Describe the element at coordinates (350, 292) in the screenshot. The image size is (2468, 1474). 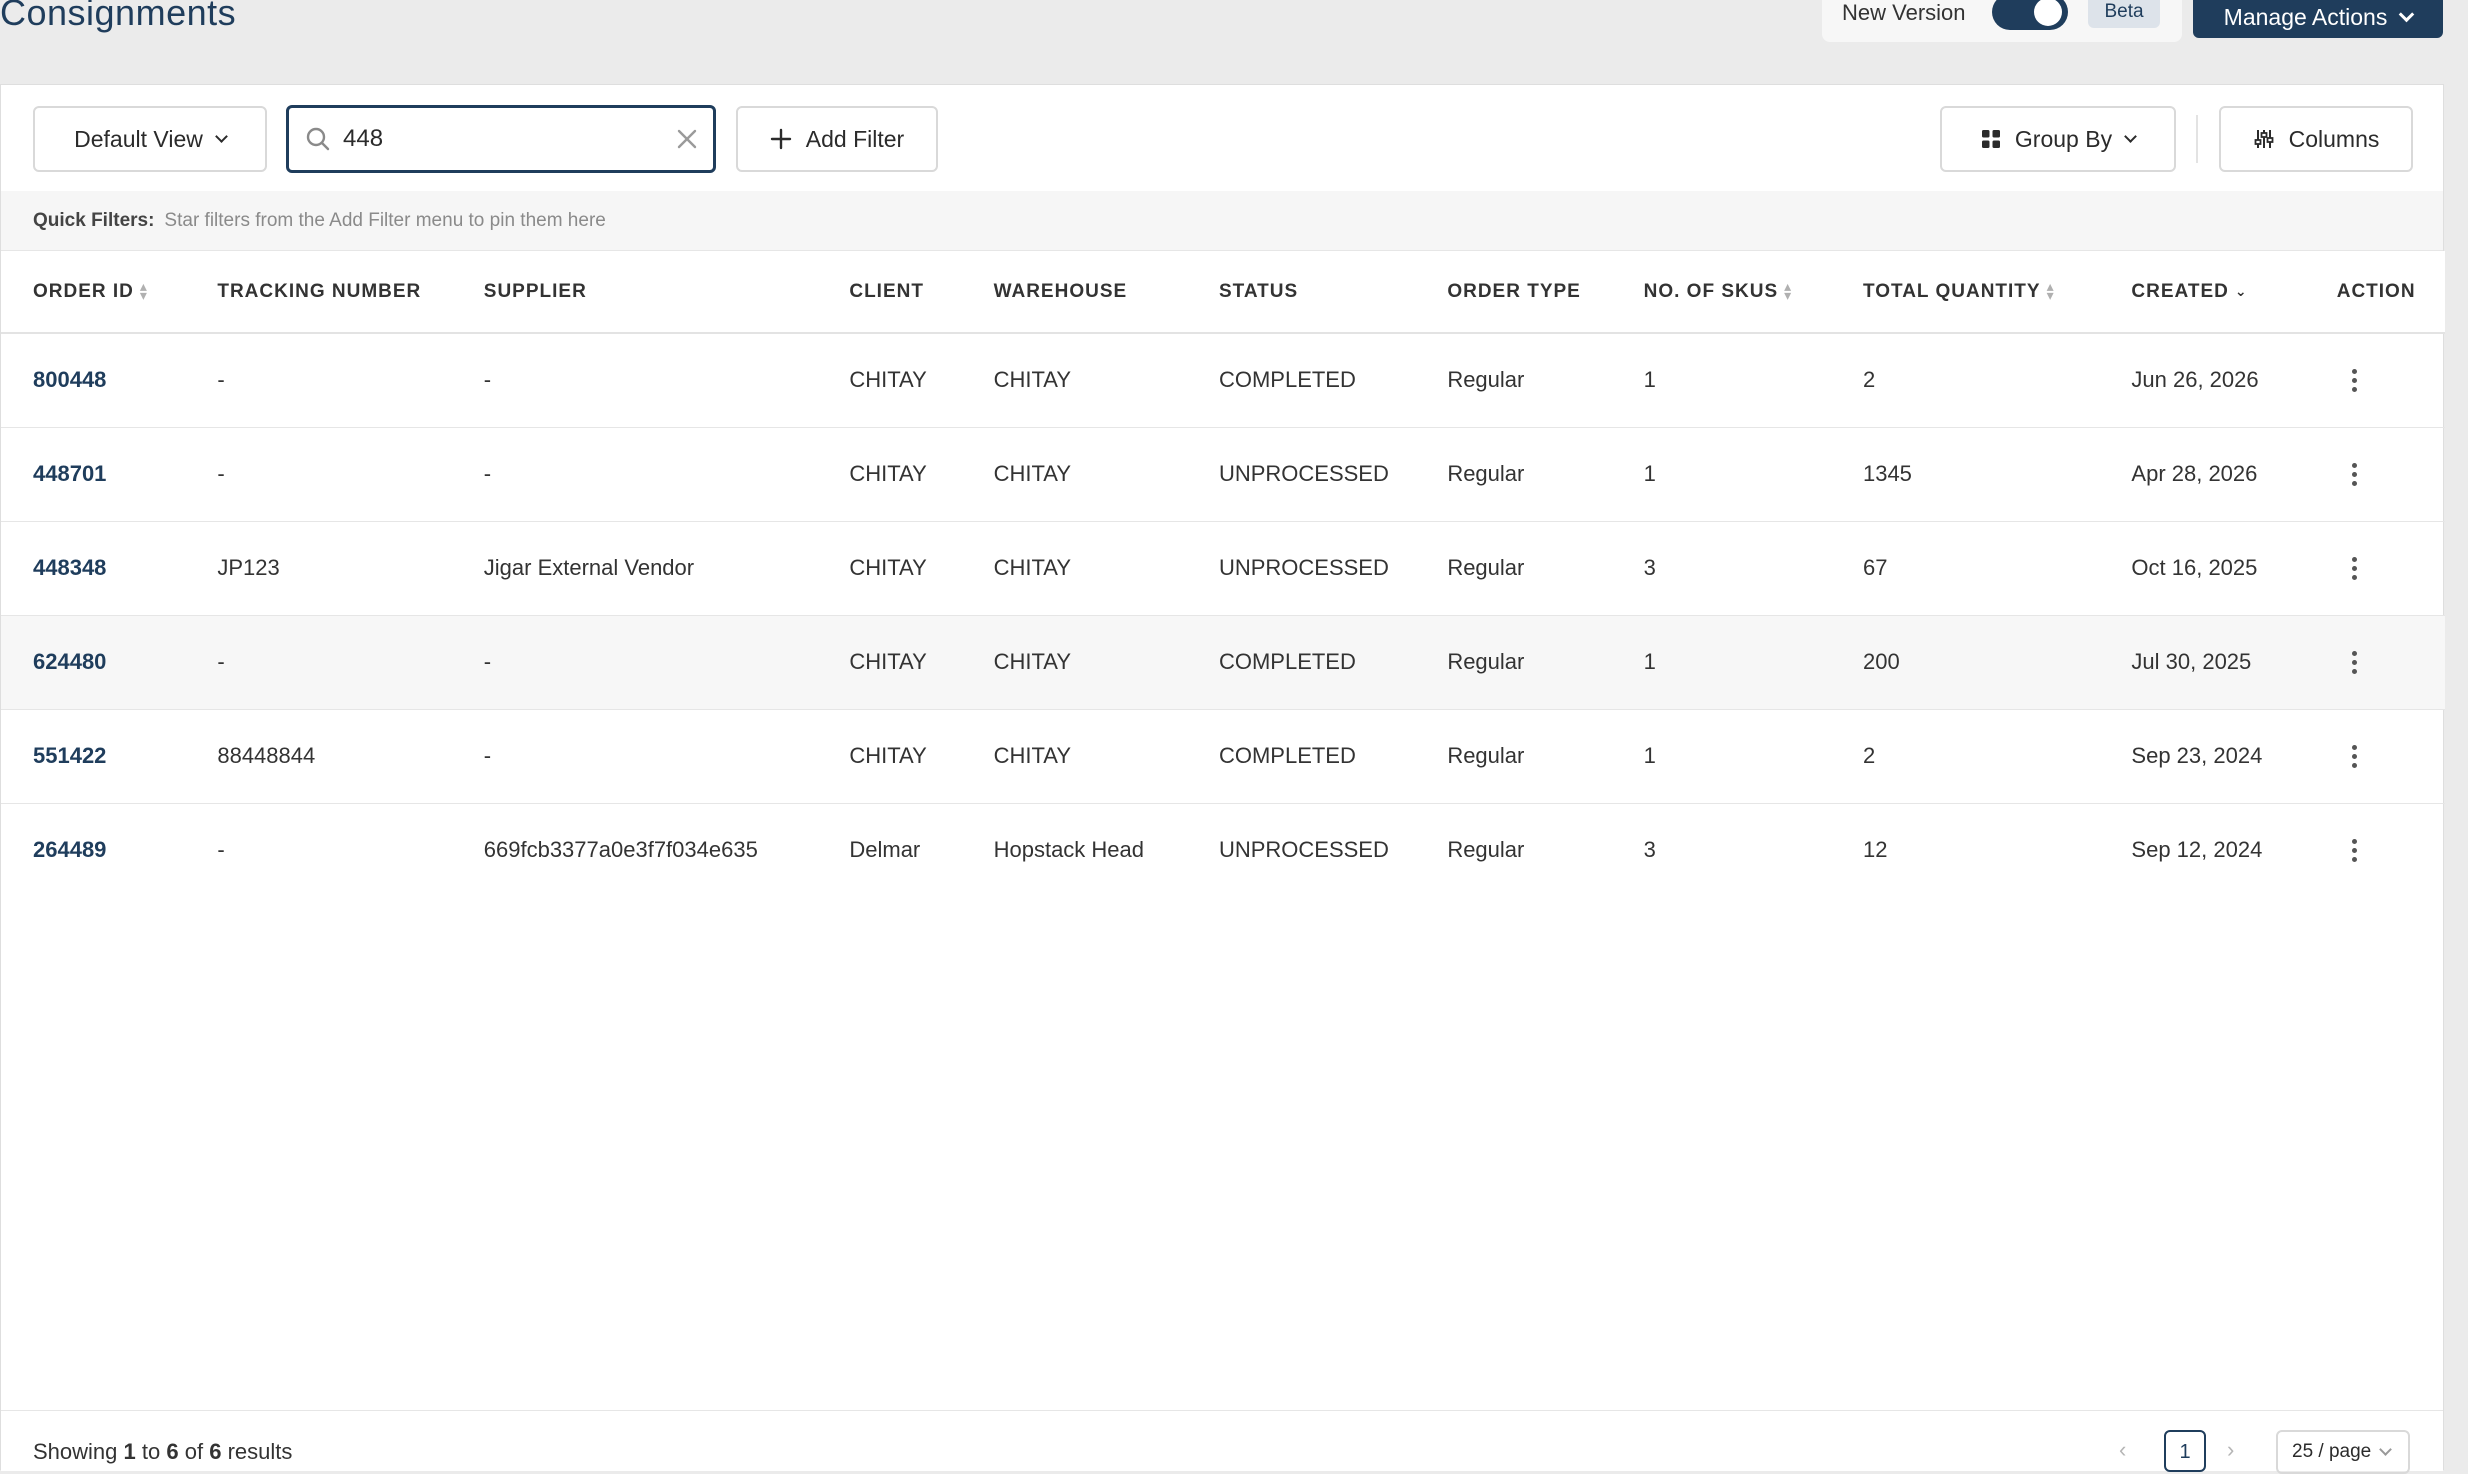
I see `column-header-tracking-number: TRACKING NUMBER` at that location.